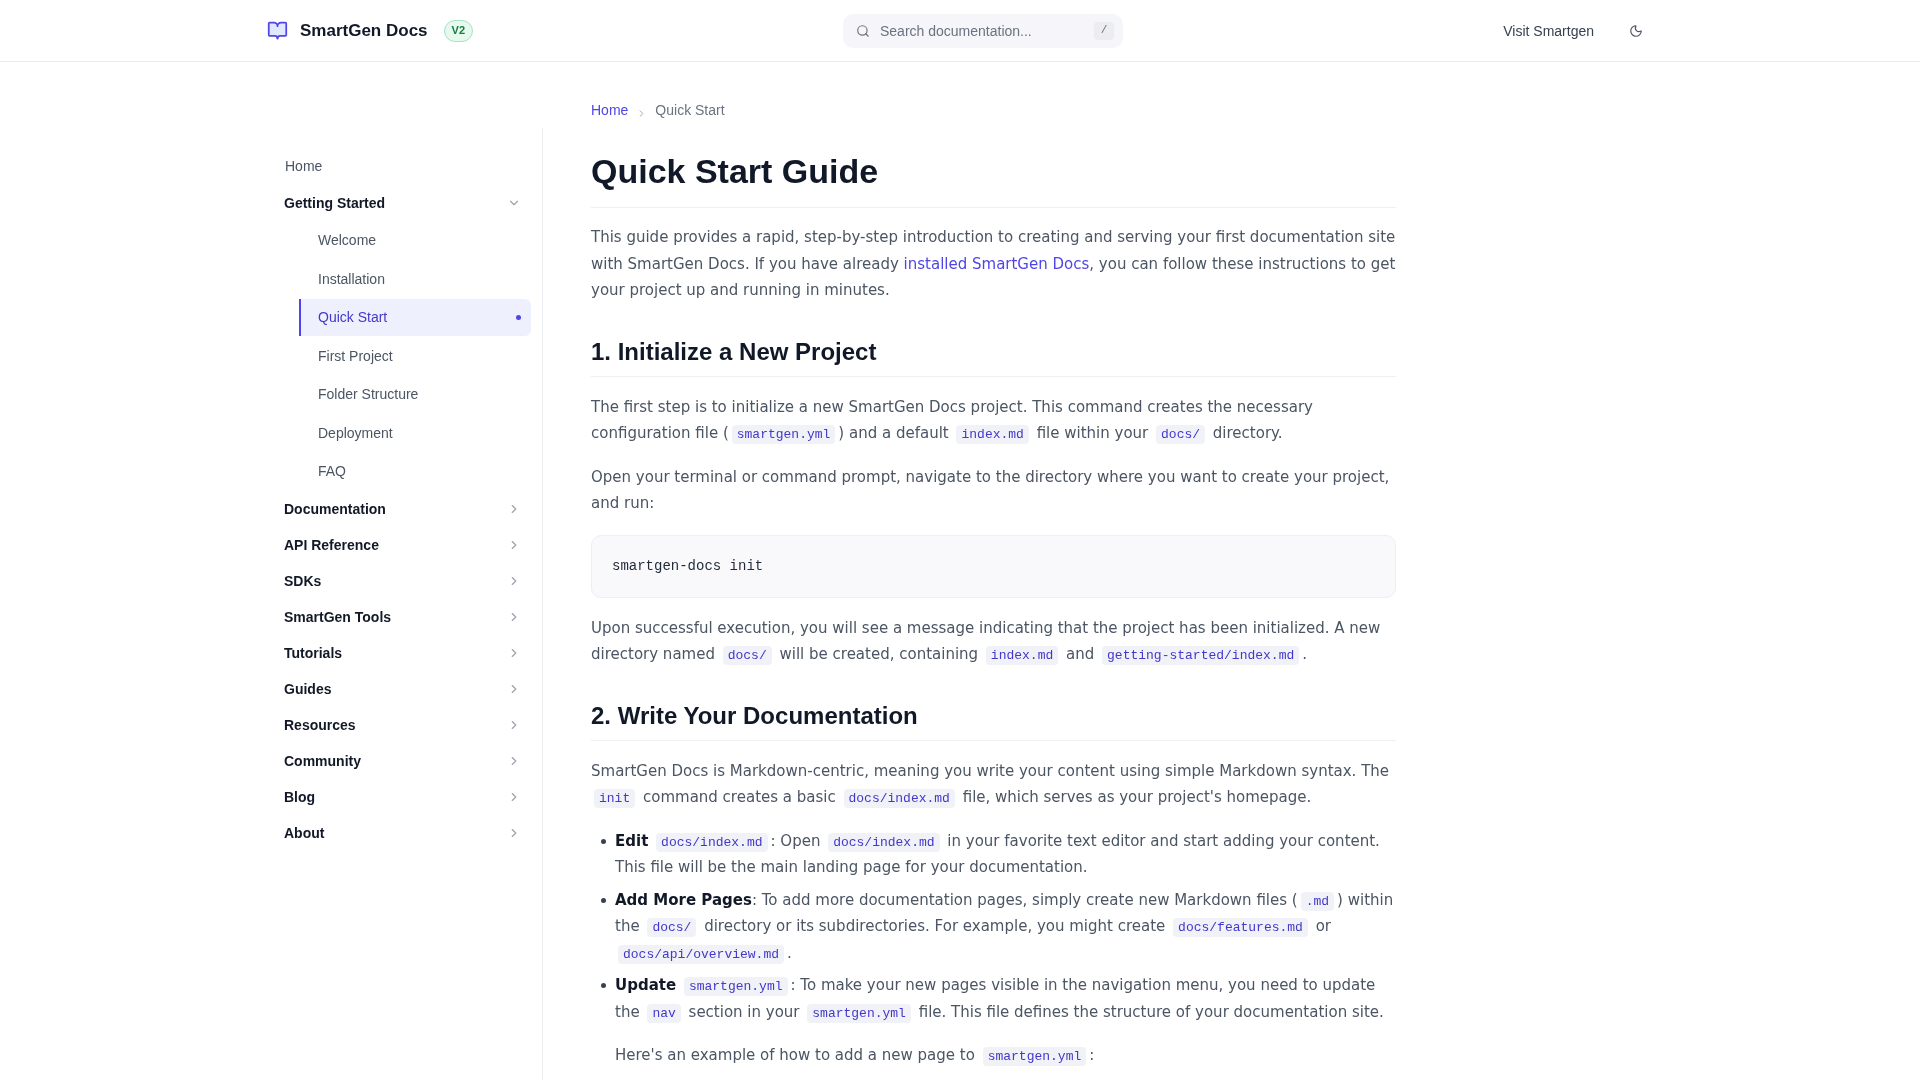 This screenshot has height=1080, width=1920. What do you see at coordinates (1000, 1000) in the screenshot?
I see `paragraph: Update smartgen.yml : To make your new pages visible in the navigation menu, you need to update the nav section in your smartgen.yml file. This file defines the structure of your documentation site.` at bounding box center [1000, 1000].